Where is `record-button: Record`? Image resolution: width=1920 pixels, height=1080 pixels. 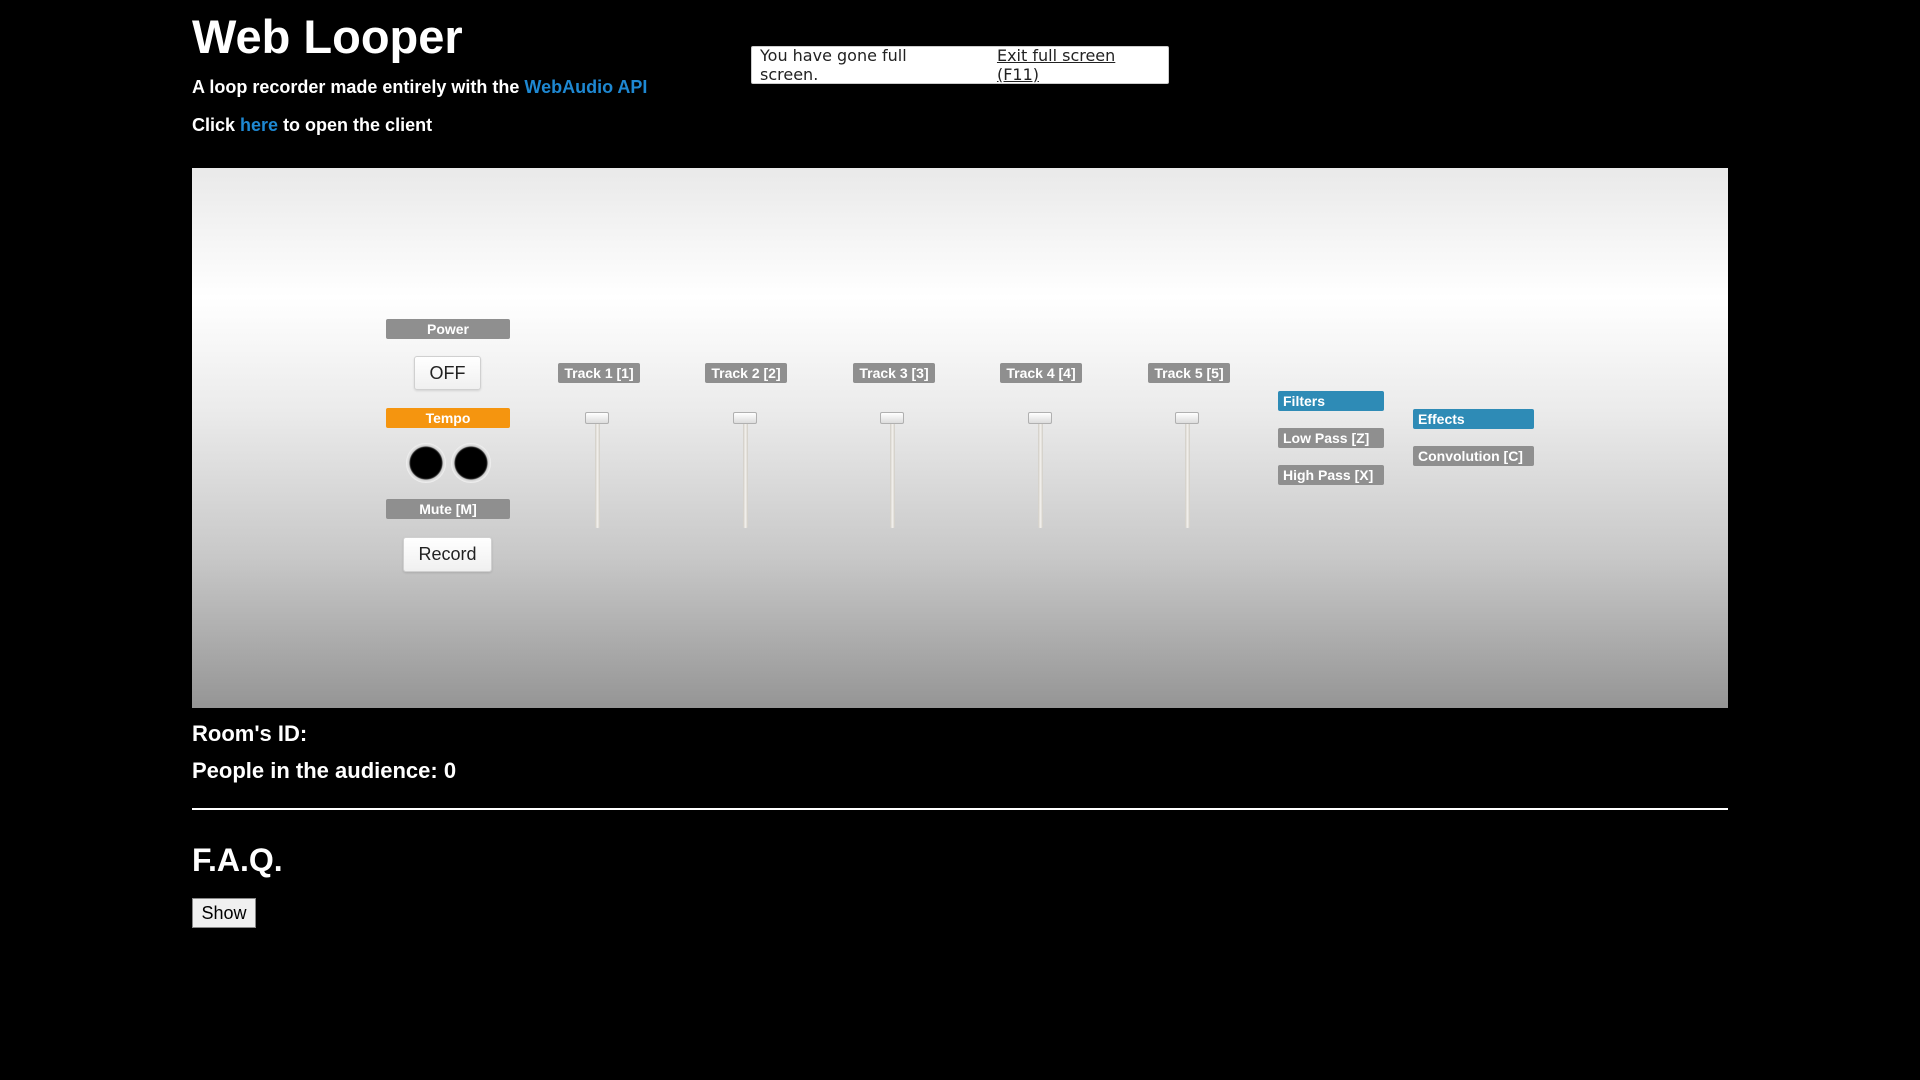
record-button: Record is located at coordinates (447, 554).